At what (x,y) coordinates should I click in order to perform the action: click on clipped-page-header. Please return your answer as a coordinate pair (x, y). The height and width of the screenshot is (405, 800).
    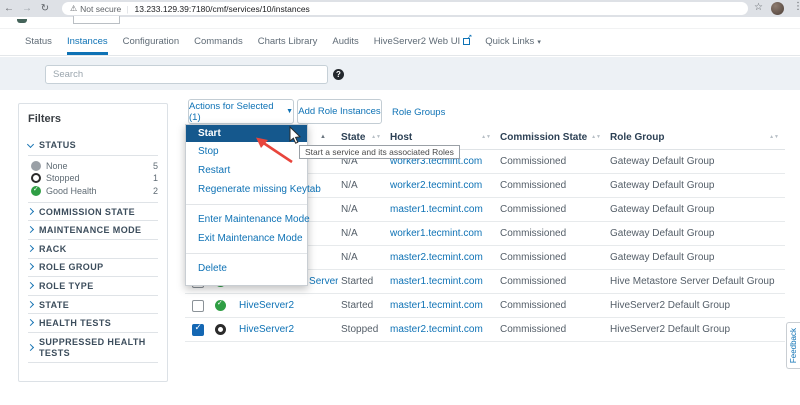
    Looking at the image, I should click on (400, 22).